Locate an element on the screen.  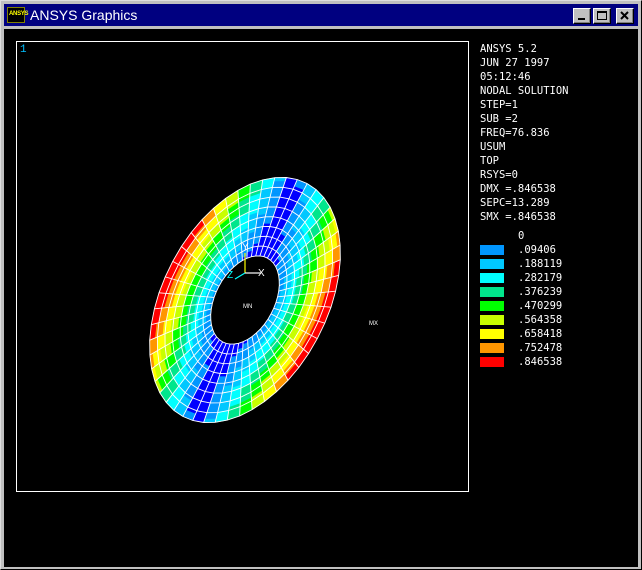
legend-entry: .846538 is located at coordinates (555, 362).